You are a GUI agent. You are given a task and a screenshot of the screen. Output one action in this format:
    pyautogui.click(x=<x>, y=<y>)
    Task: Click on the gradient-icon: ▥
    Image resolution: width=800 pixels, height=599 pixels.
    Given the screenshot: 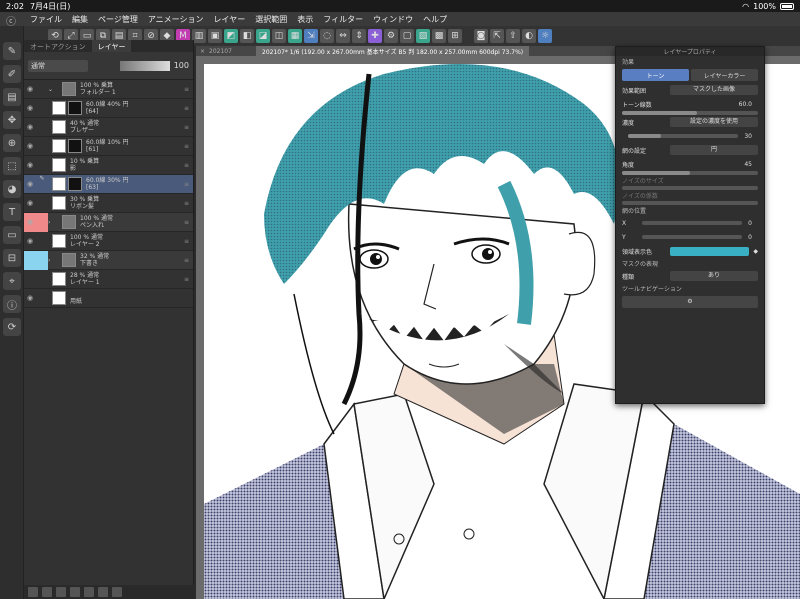 What is the action you would take?
    pyautogui.click(x=199, y=36)
    